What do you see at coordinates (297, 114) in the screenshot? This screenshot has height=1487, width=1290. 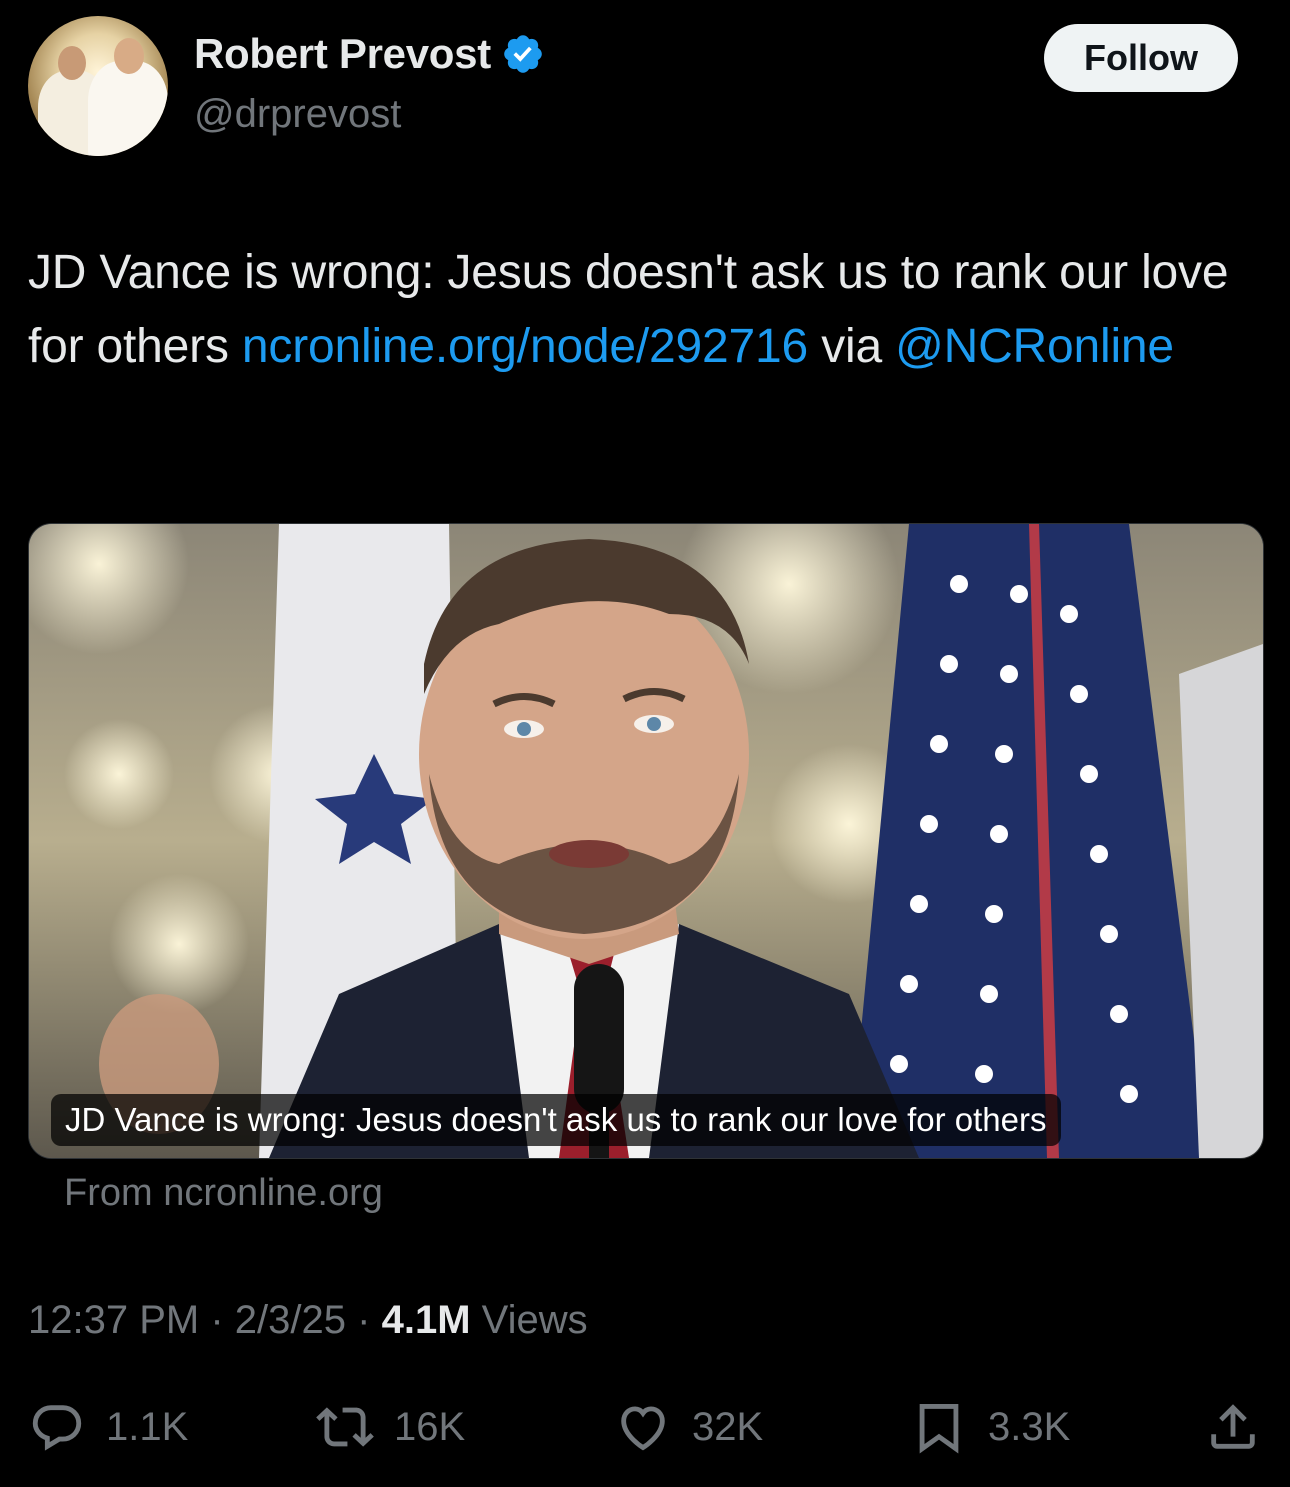 I see `author-handle: @drprevost` at bounding box center [297, 114].